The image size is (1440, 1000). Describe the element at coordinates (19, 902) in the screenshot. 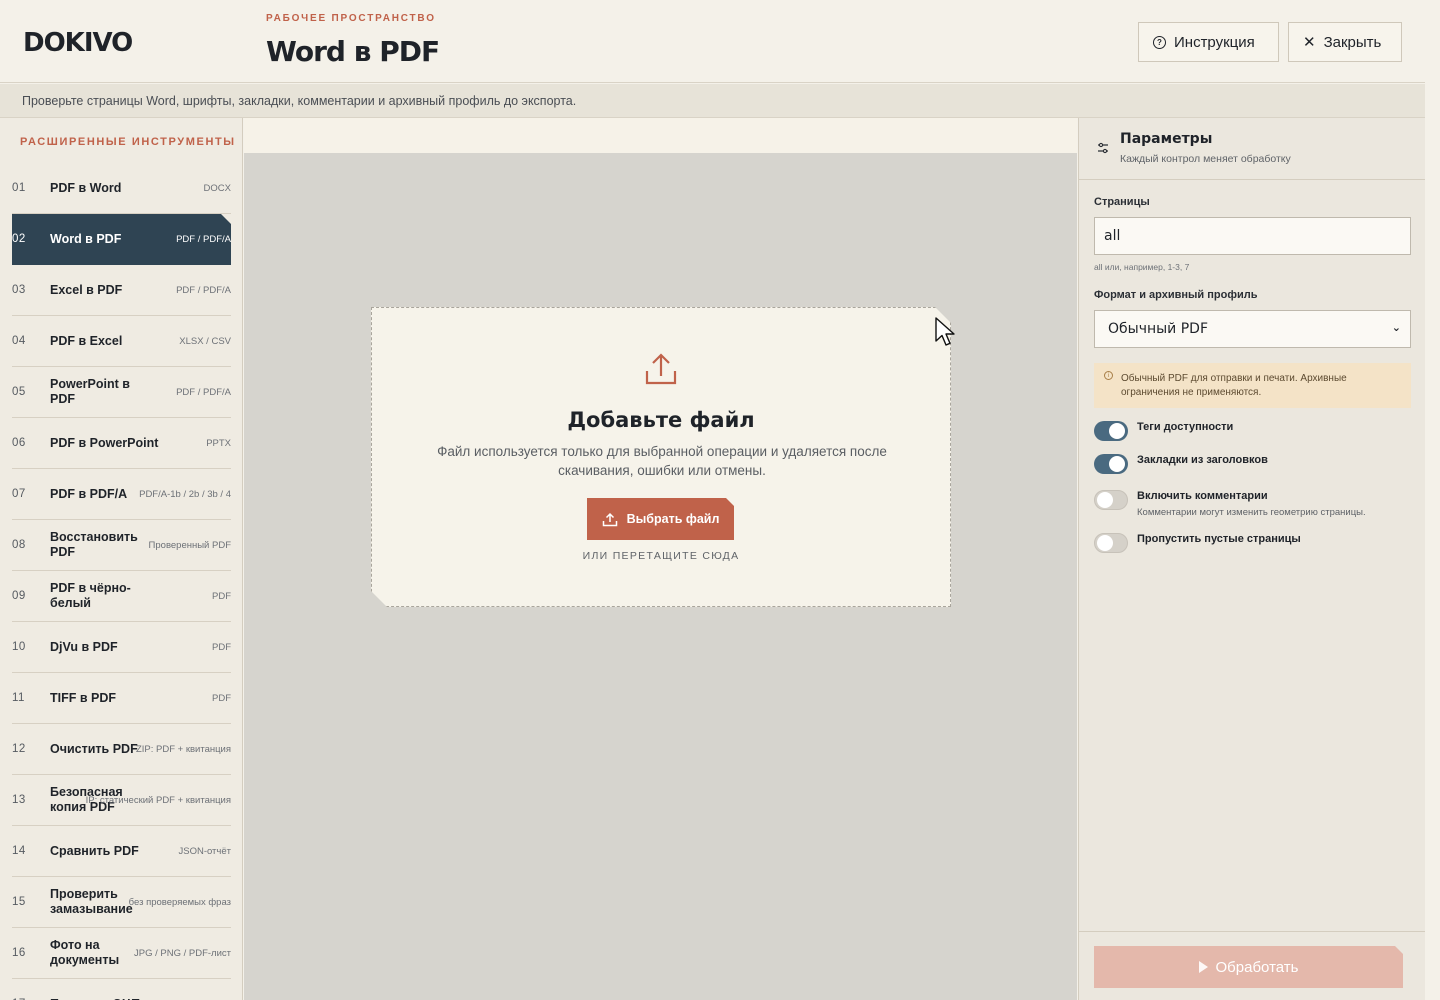

I see `tool-number: 15` at that location.